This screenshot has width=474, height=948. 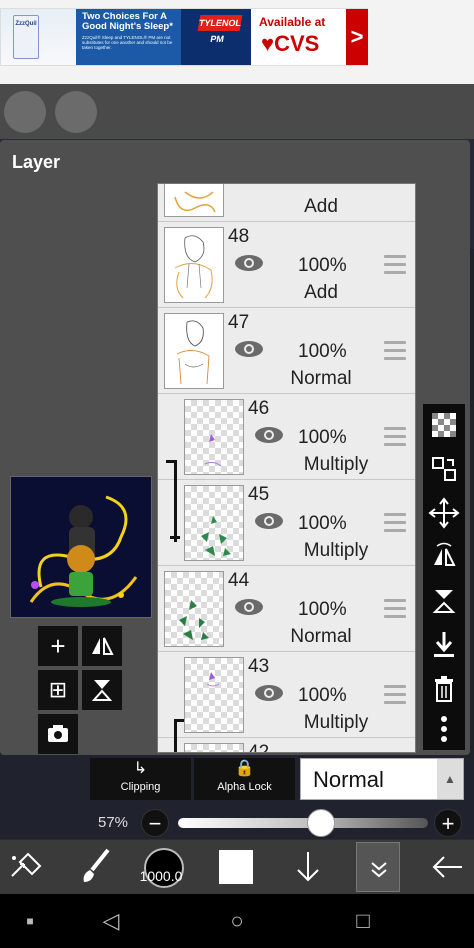 I want to click on undo-button, so click(x=25, y=112).